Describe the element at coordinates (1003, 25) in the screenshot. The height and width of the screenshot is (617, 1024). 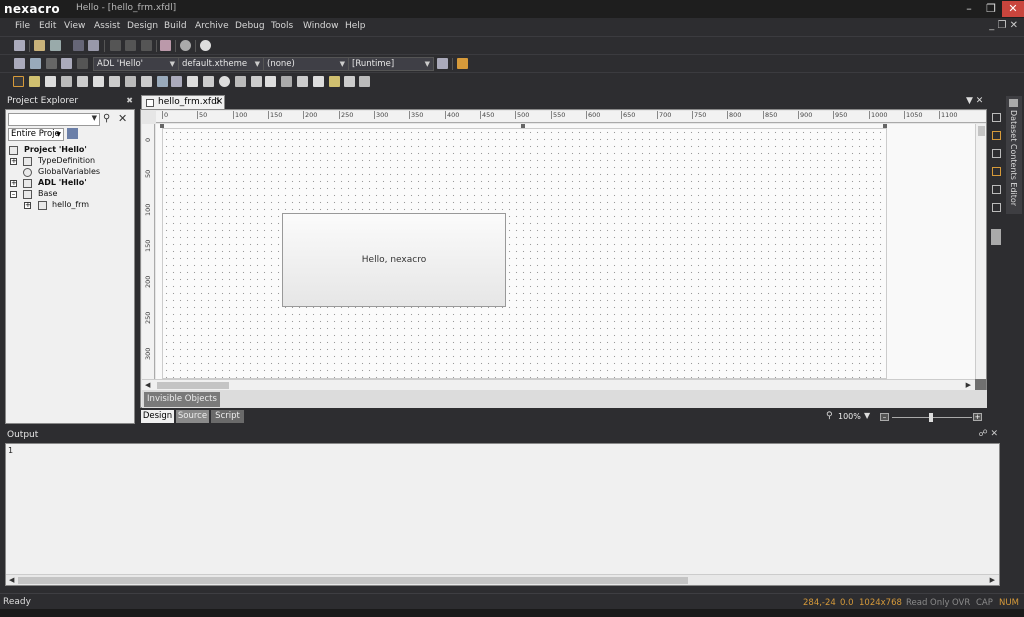
I see `mdi-window-controls: _ ❐ ✕` at that location.